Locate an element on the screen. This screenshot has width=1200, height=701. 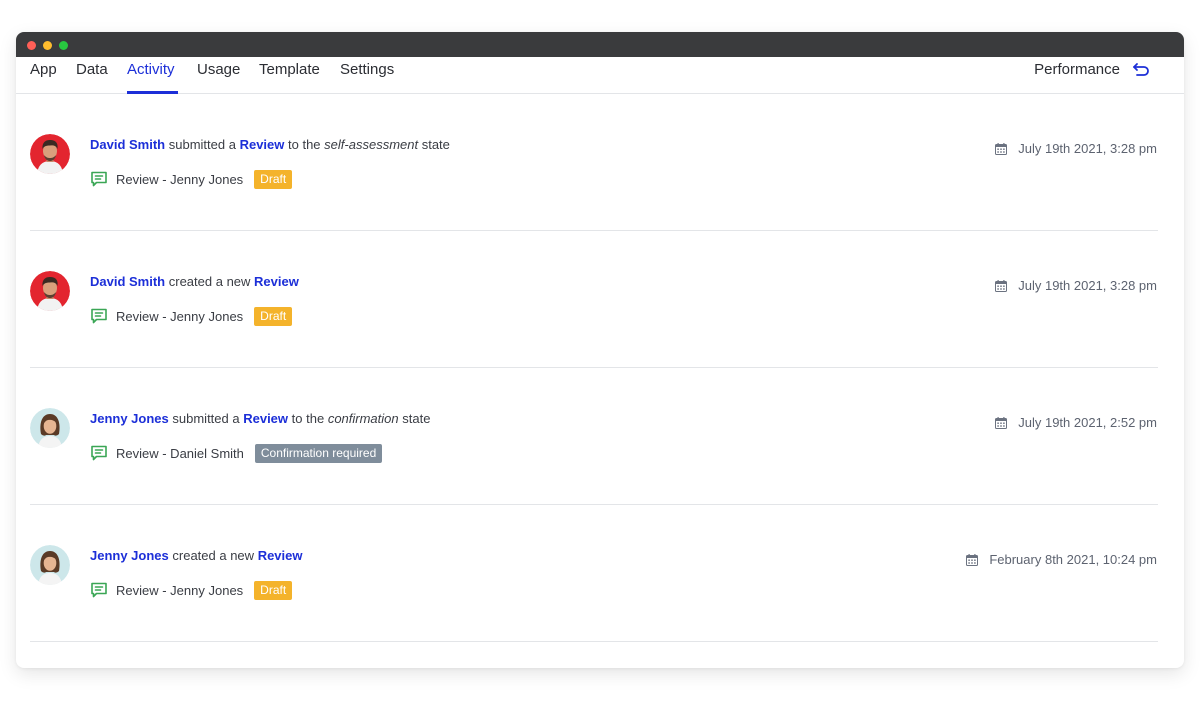
status-badge: Confirmation required is located at coordinates (318, 453).